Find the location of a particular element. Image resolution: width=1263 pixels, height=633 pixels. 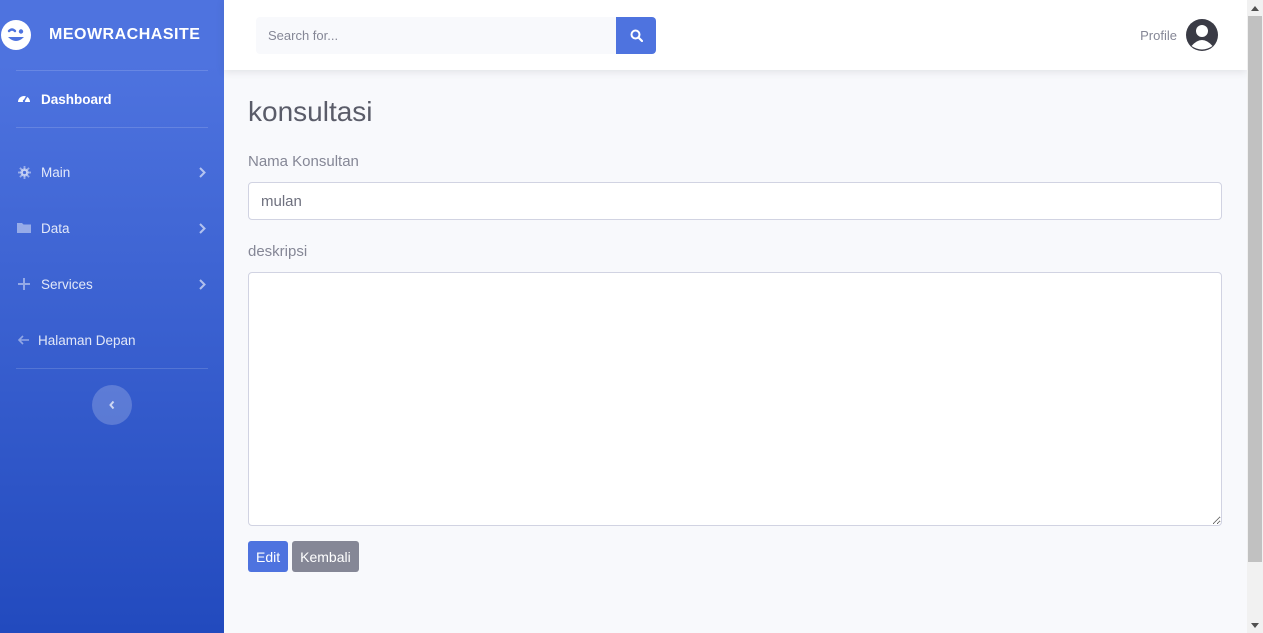

sidebar-item-data: Data is located at coordinates (112, 228).